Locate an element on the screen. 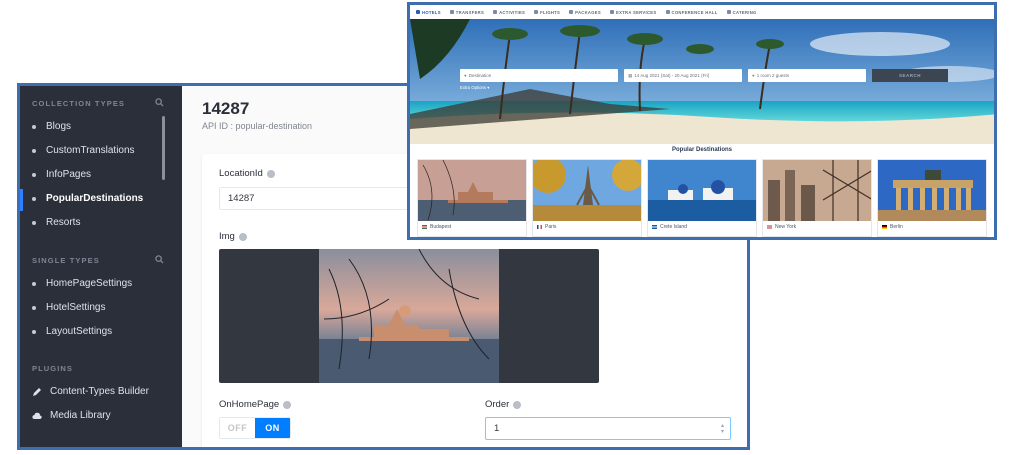  germany-flag-icon is located at coordinates (884, 227).